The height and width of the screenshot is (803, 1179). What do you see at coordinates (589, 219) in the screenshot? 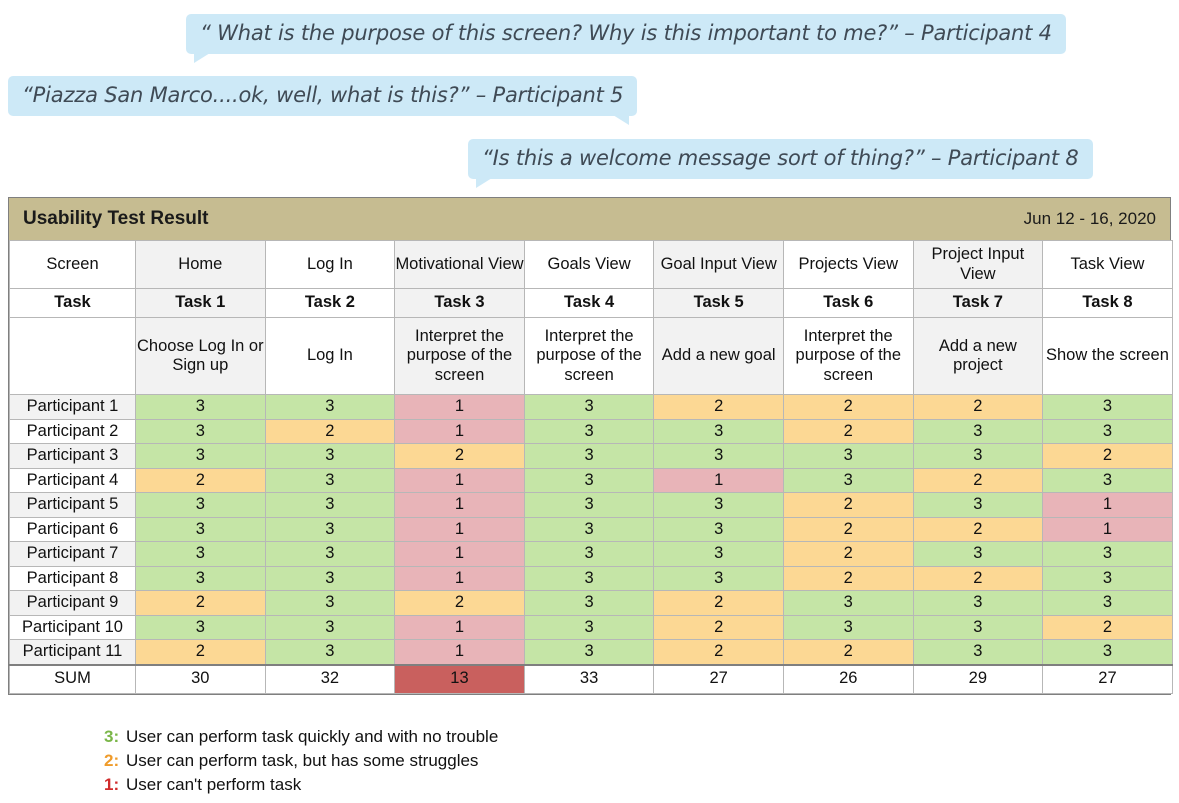
I see `card-title-bar: Usability Test Result Jun 12 - 16, 2020` at bounding box center [589, 219].